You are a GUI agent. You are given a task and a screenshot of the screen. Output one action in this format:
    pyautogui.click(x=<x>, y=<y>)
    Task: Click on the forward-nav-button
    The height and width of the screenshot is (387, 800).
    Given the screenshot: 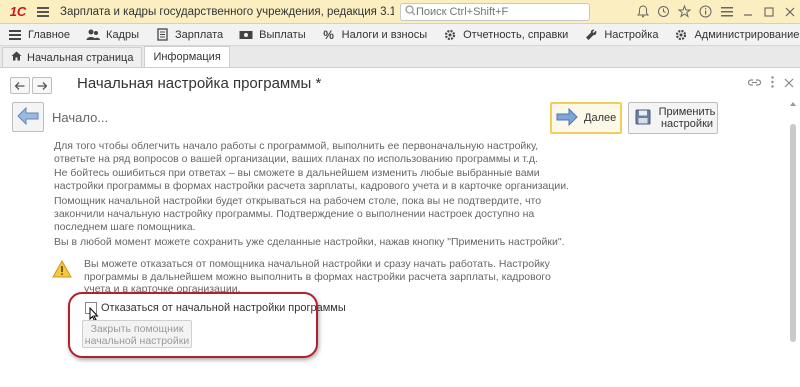 What is the action you would take?
    pyautogui.click(x=42, y=85)
    